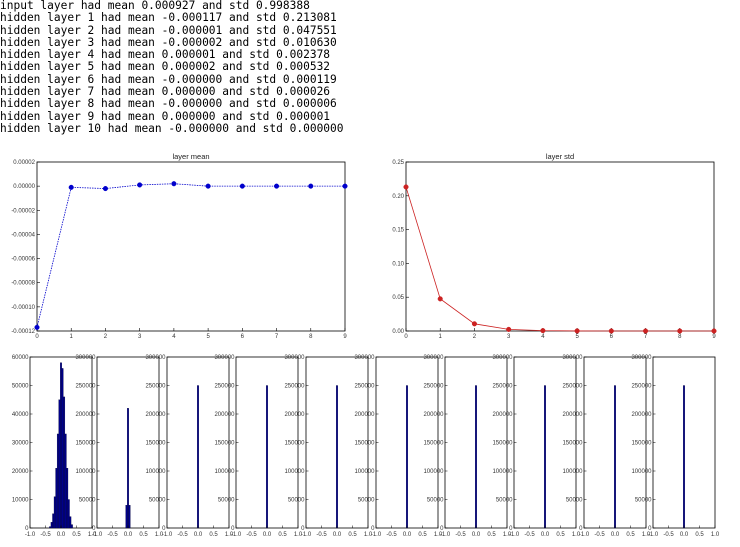  Describe the element at coordinates (543, 337) in the screenshot. I see `x-tick-label: 4` at that location.